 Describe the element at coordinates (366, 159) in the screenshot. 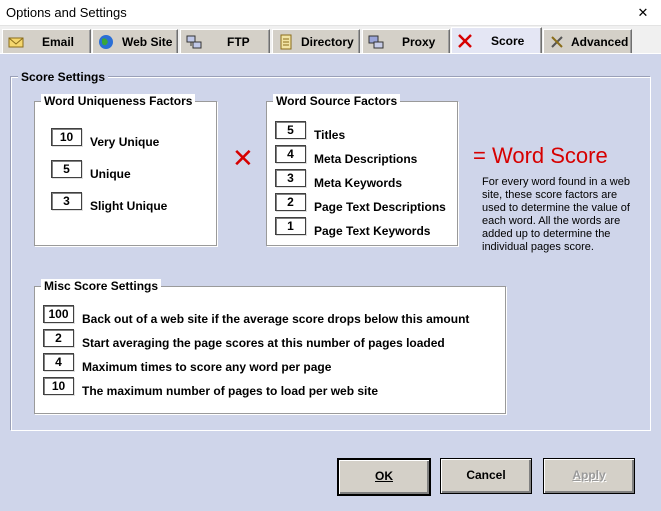

I see `meta-descriptions-label: Meta Descriptions` at that location.